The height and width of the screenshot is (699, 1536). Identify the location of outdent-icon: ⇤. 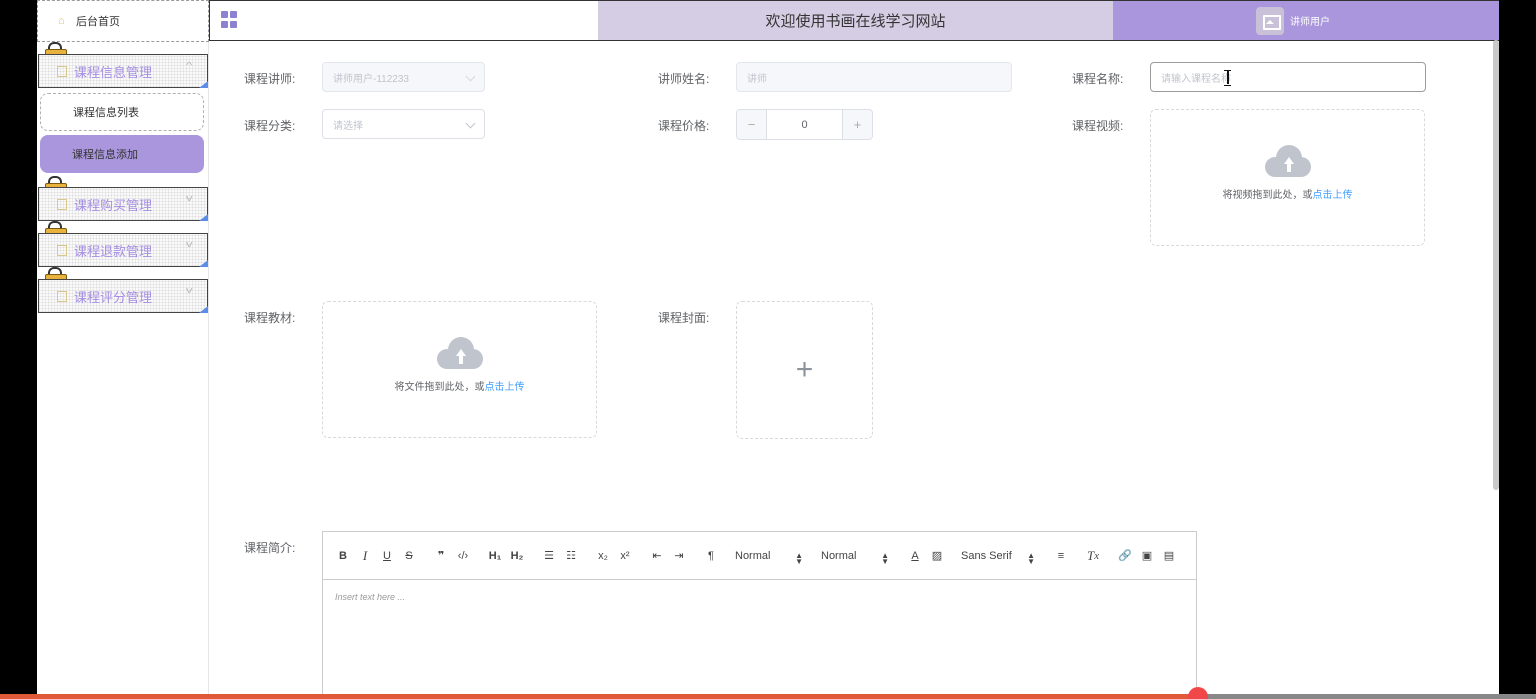
(657, 556).